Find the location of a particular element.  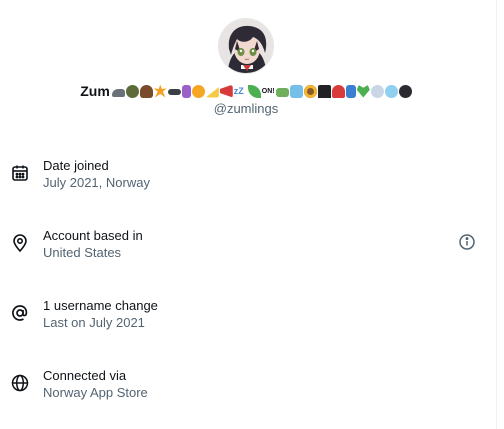

zzz-icon: zZ is located at coordinates (238, 90).